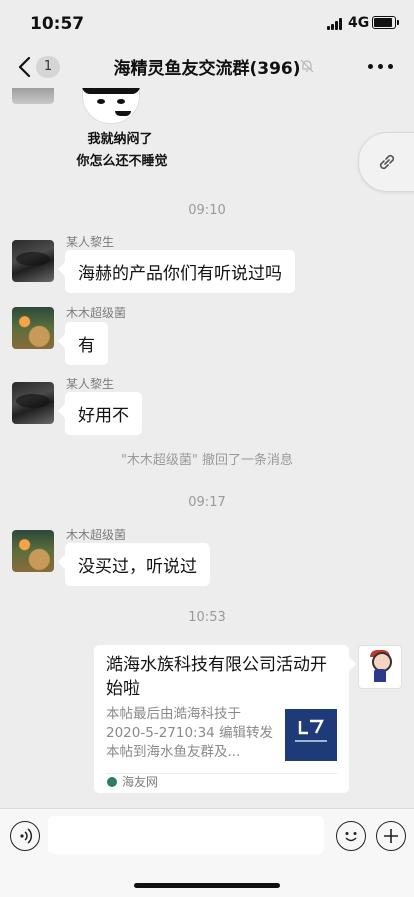 This screenshot has height=897, width=414. What do you see at coordinates (186, 835) in the screenshot?
I see `message-input` at bounding box center [186, 835].